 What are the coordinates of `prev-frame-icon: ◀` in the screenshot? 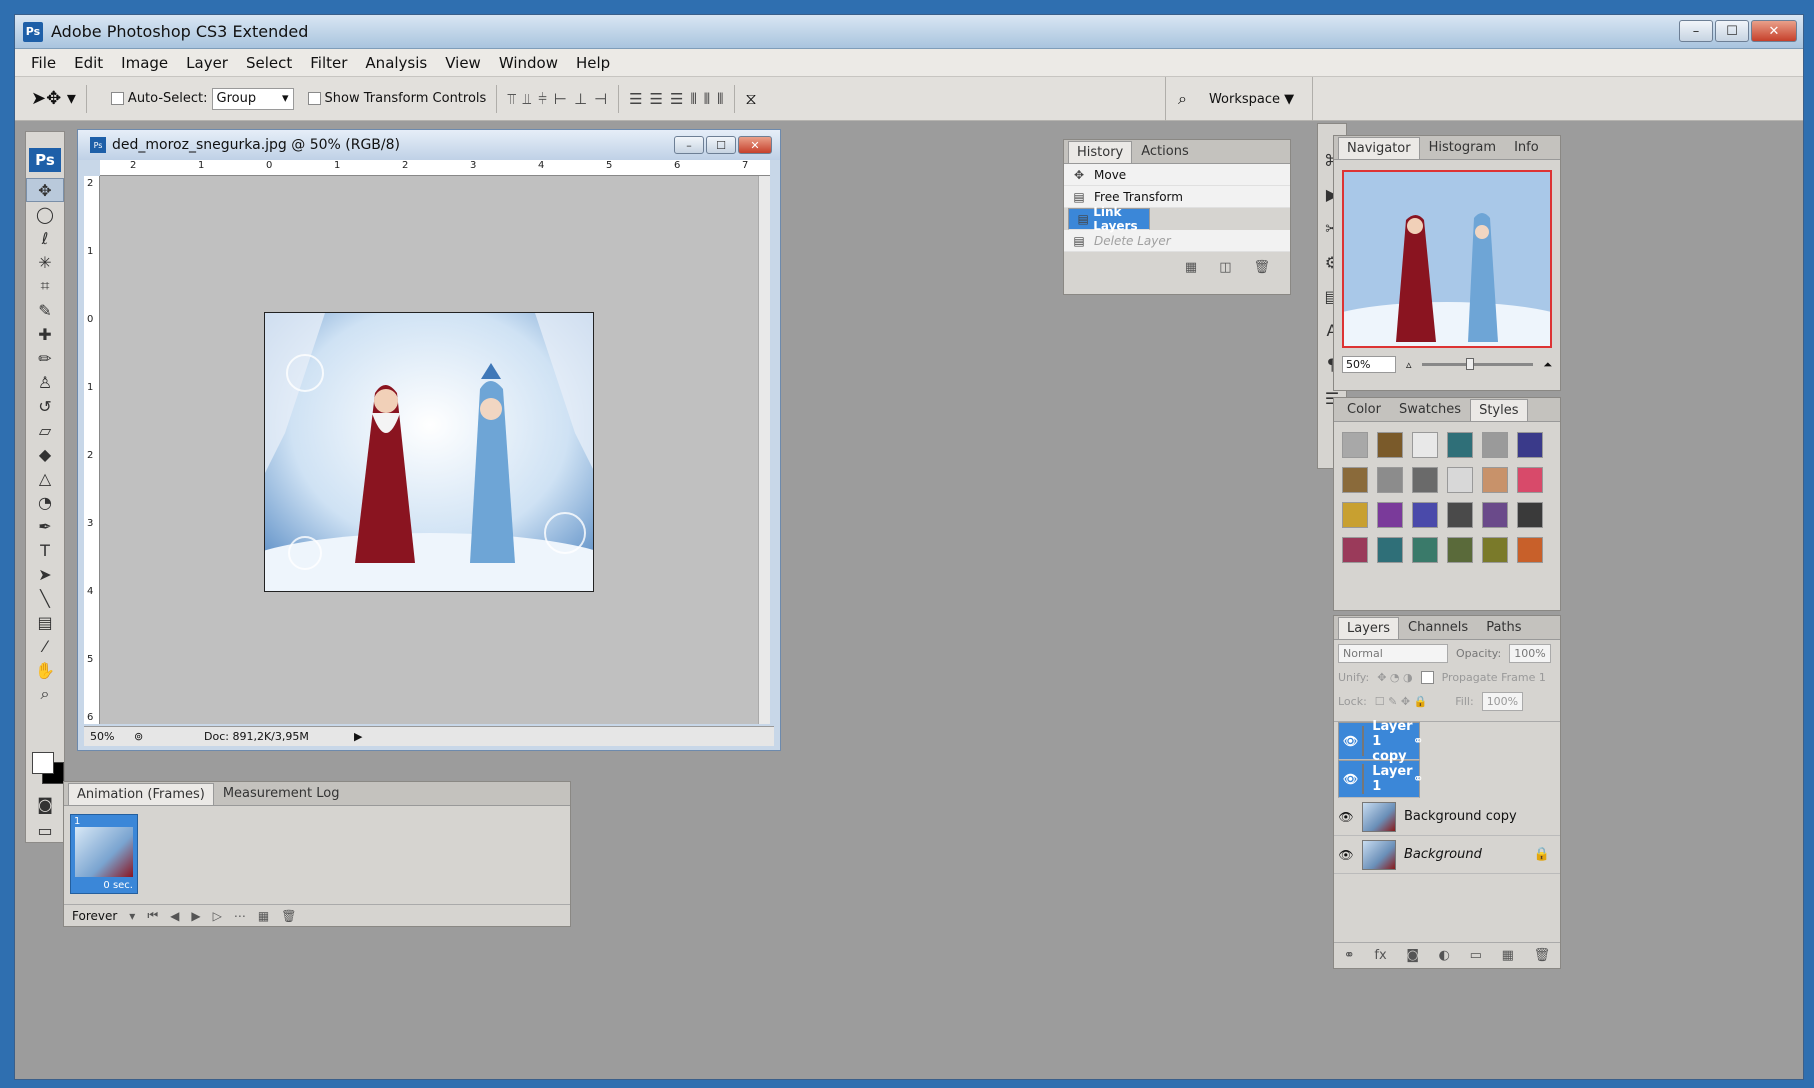 It's located at (174, 916).